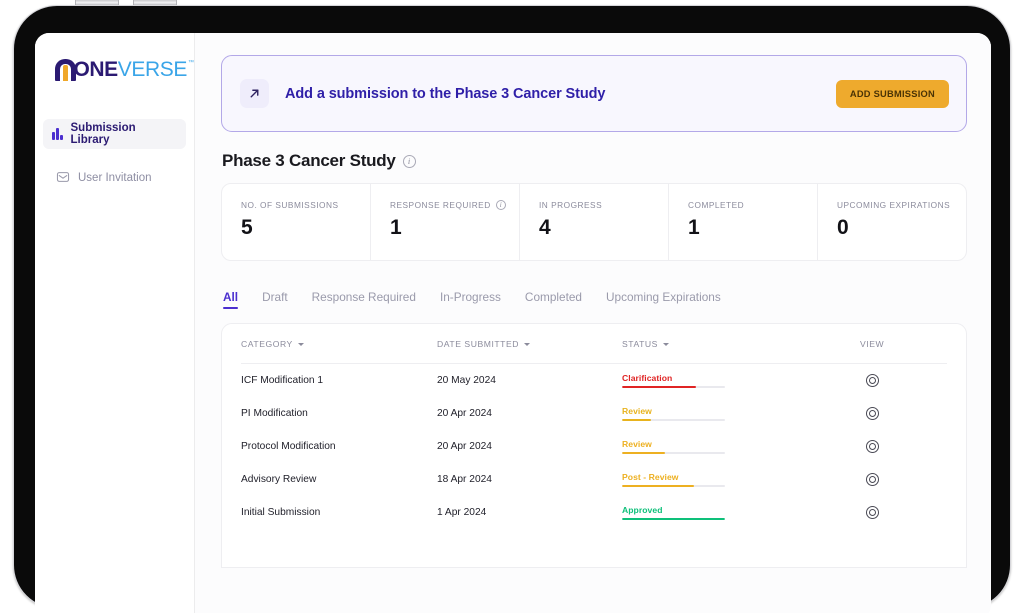 Image resolution: width=1024 pixels, height=613 pixels. I want to click on column-header-view: VIEW, so click(872, 344).